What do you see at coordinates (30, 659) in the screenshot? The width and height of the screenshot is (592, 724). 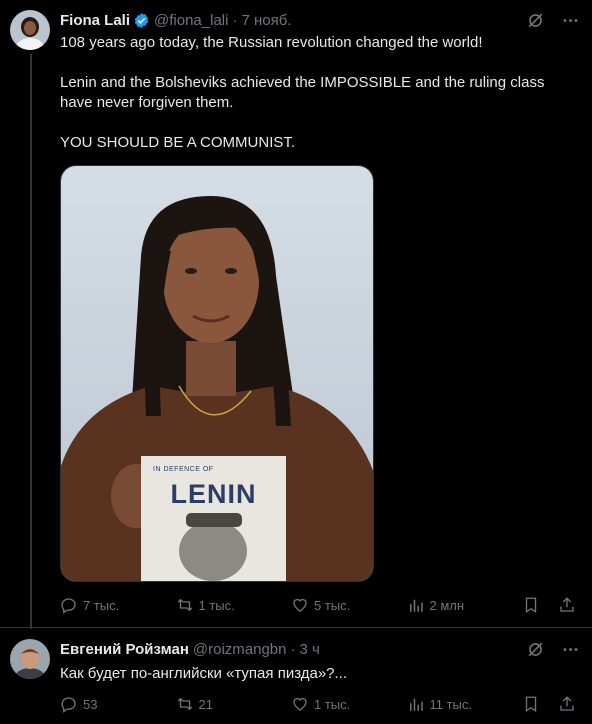 I see `avatar-roizman` at bounding box center [30, 659].